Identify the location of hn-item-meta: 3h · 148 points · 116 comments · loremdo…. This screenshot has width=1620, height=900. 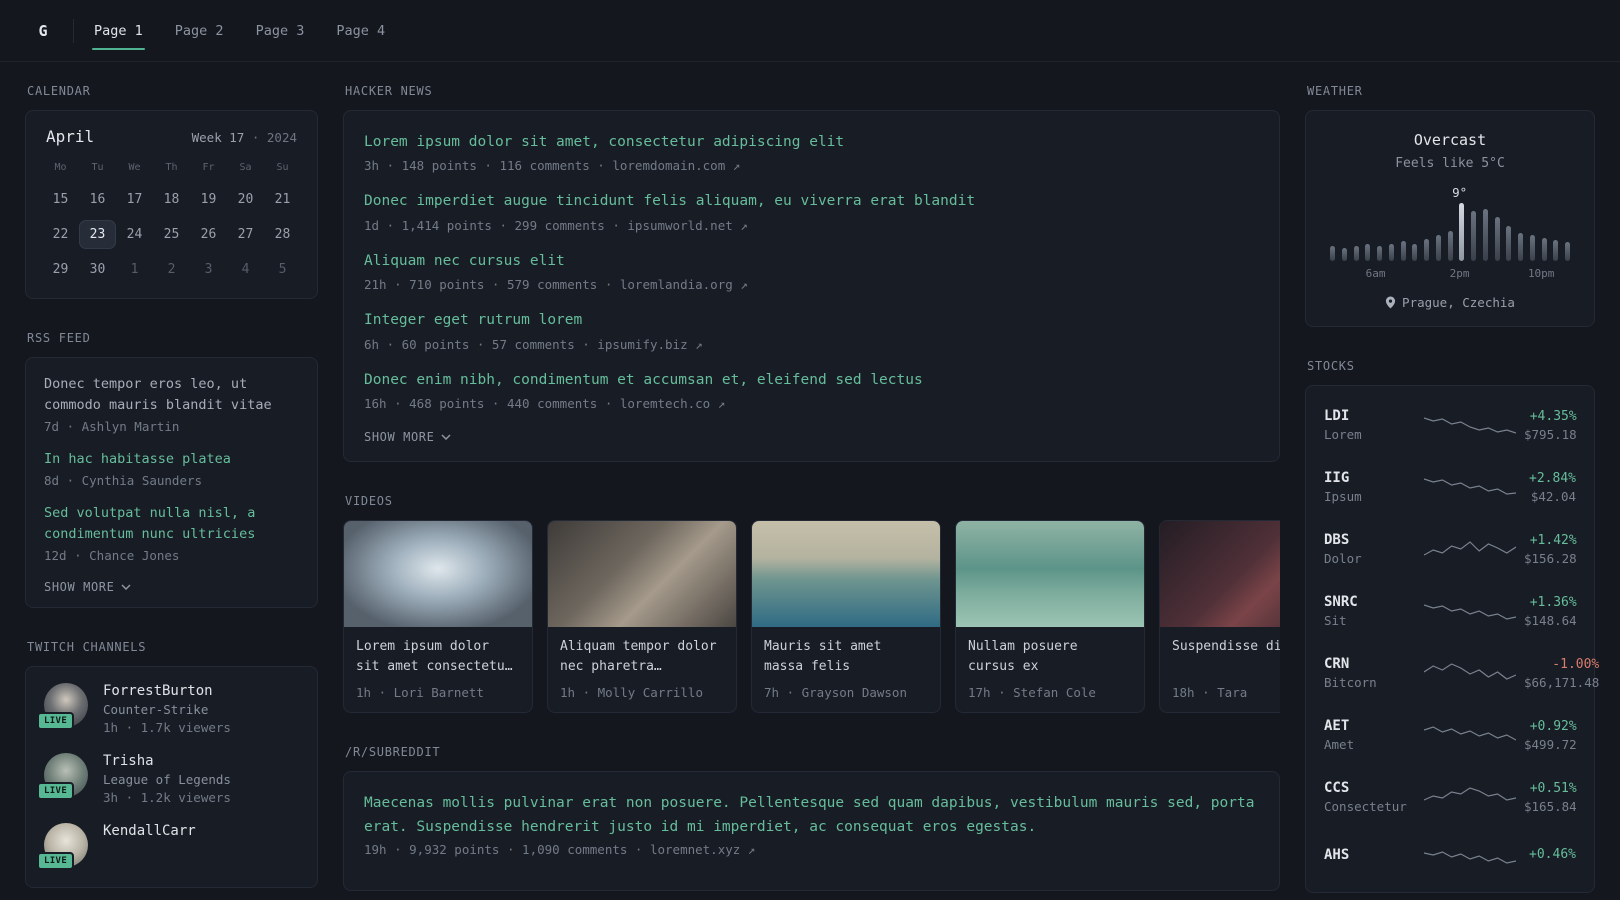
(811, 165).